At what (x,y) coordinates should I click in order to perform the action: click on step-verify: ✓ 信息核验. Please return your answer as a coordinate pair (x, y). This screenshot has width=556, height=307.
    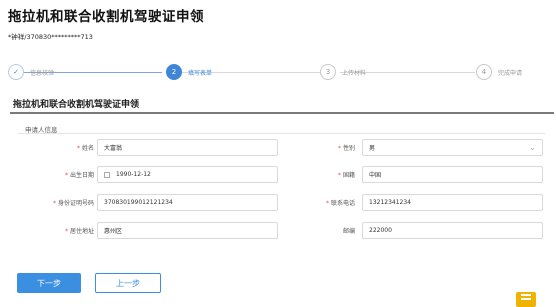
    Looking at the image, I should click on (31, 72).